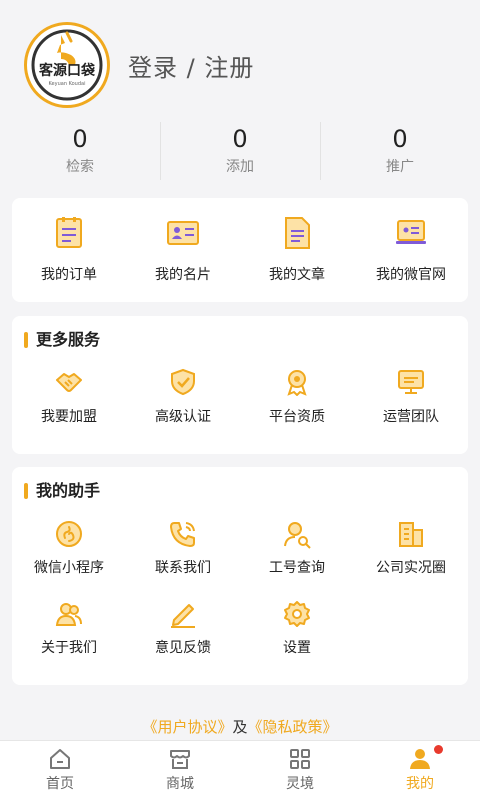 This screenshot has width=480, height=800. Describe the element at coordinates (411, 250) in the screenshot. I see `quick-item-microsite: 我的微官网` at that location.